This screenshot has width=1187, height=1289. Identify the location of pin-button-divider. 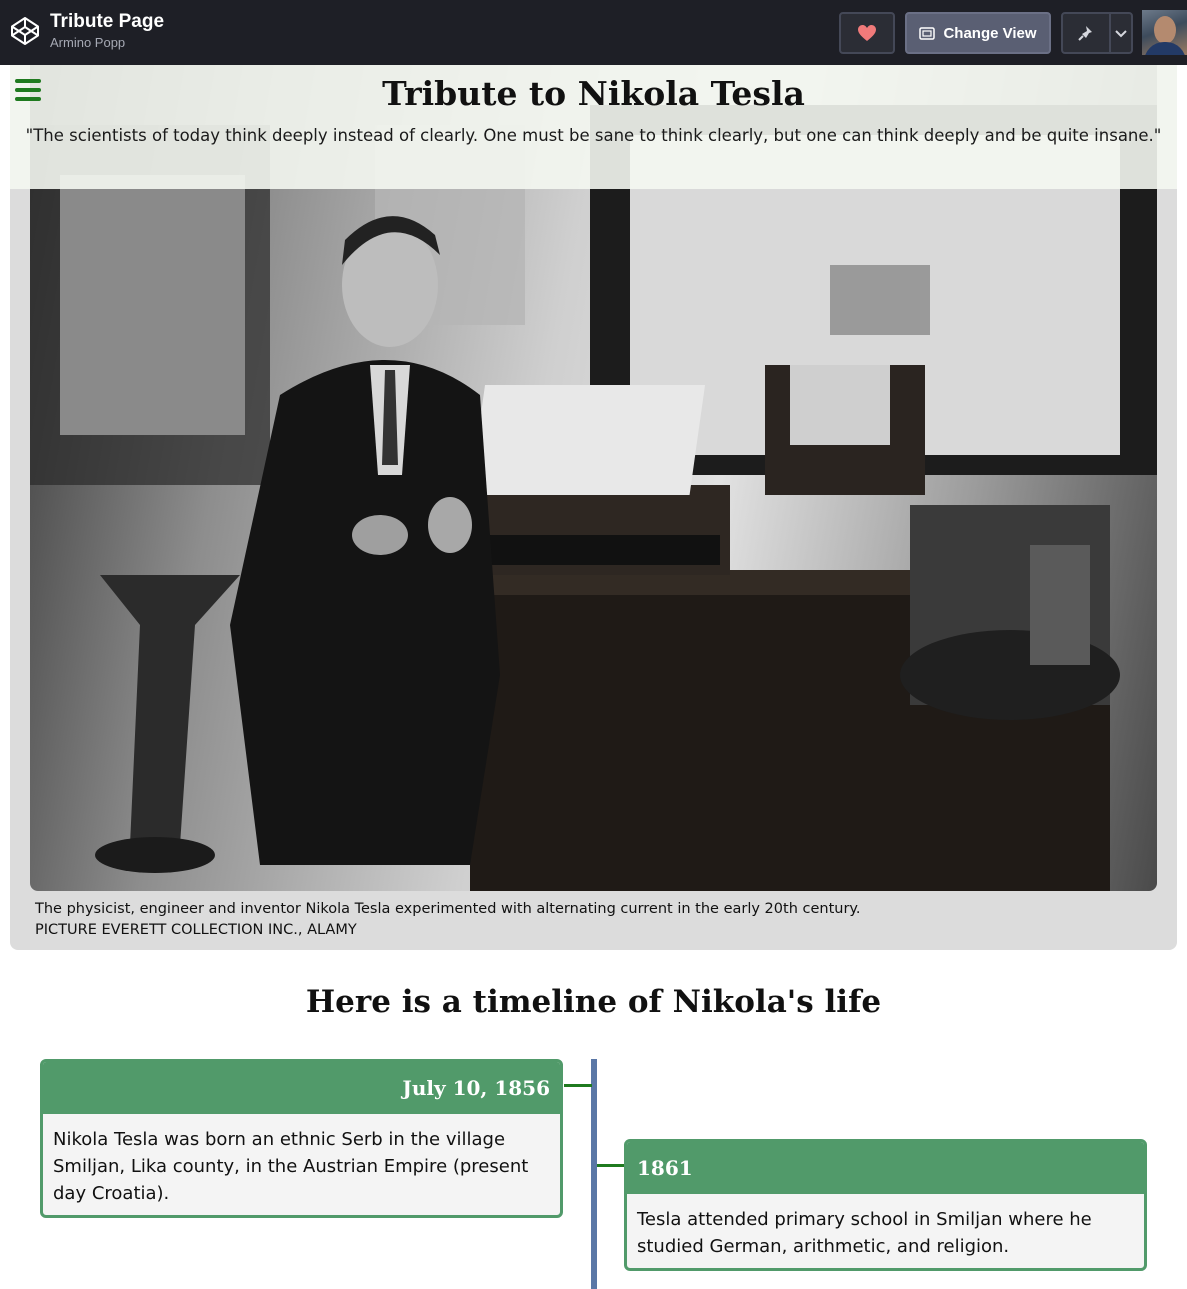
(1110, 33).